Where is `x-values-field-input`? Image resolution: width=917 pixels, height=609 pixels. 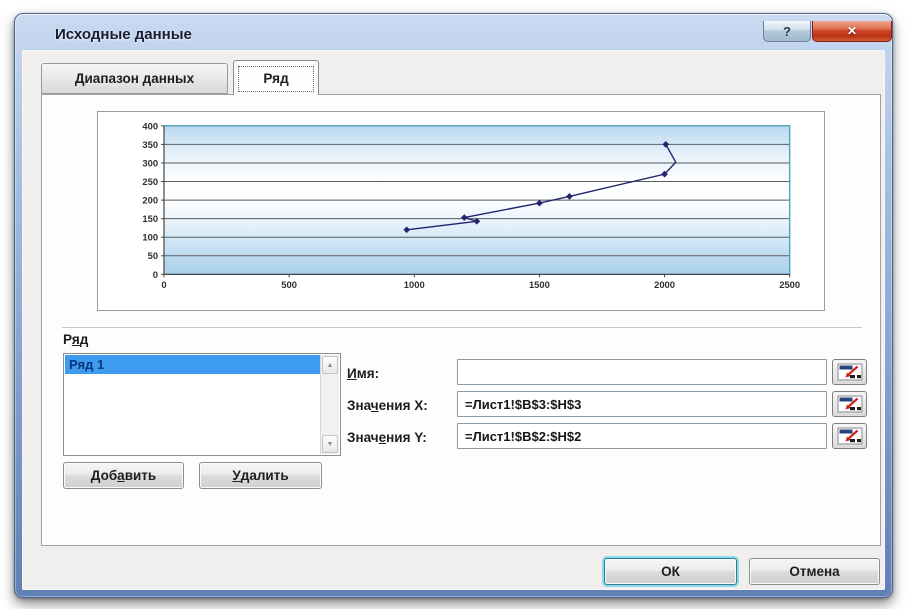
x-values-field-input is located at coordinates (642, 404).